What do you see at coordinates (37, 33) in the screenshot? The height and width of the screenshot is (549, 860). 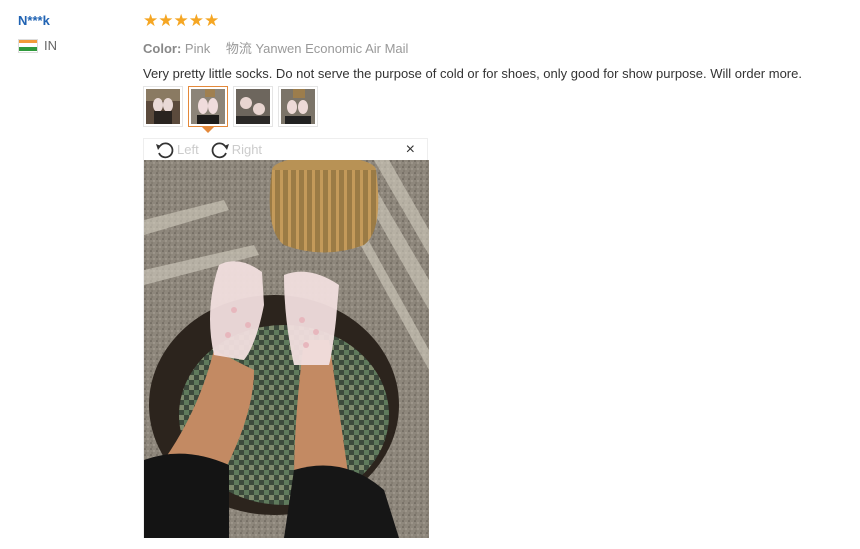 I see `reviewer-info: N***k IN` at bounding box center [37, 33].